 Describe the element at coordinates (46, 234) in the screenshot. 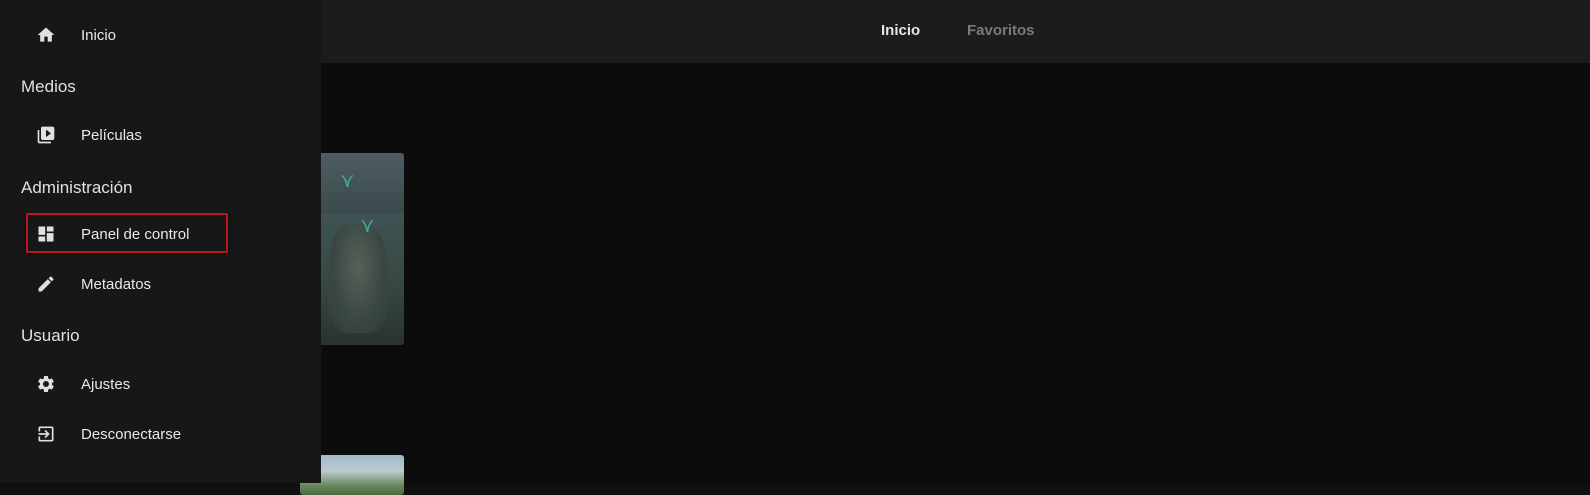

I see `dashboard-icon` at that location.